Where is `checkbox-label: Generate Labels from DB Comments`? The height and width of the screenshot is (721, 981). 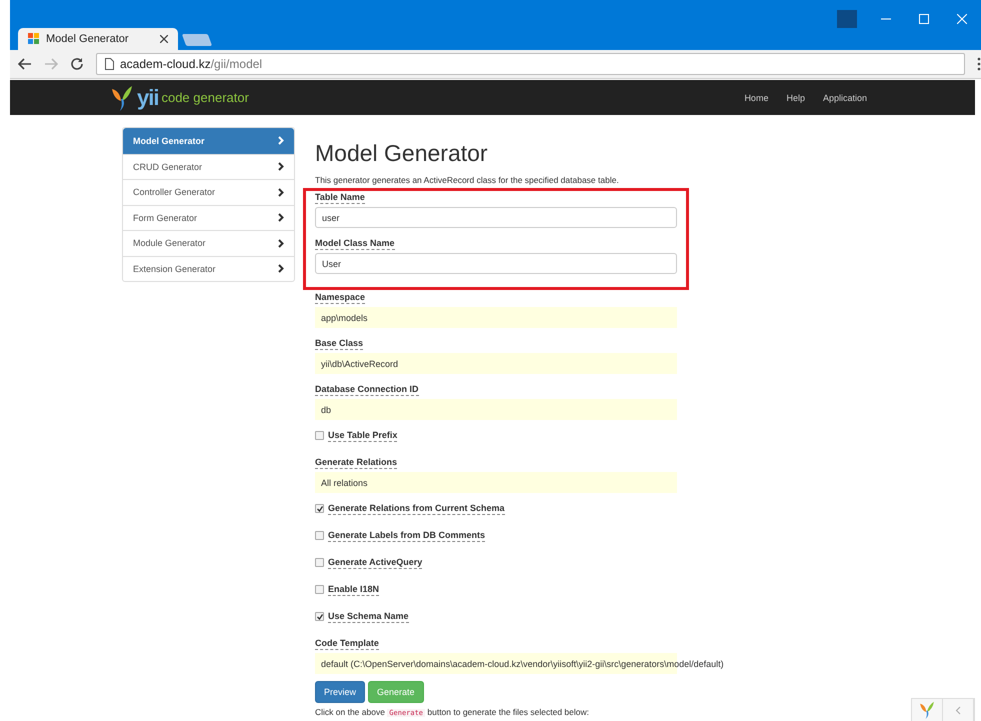
checkbox-label: Generate Labels from DB Comments is located at coordinates (407, 536).